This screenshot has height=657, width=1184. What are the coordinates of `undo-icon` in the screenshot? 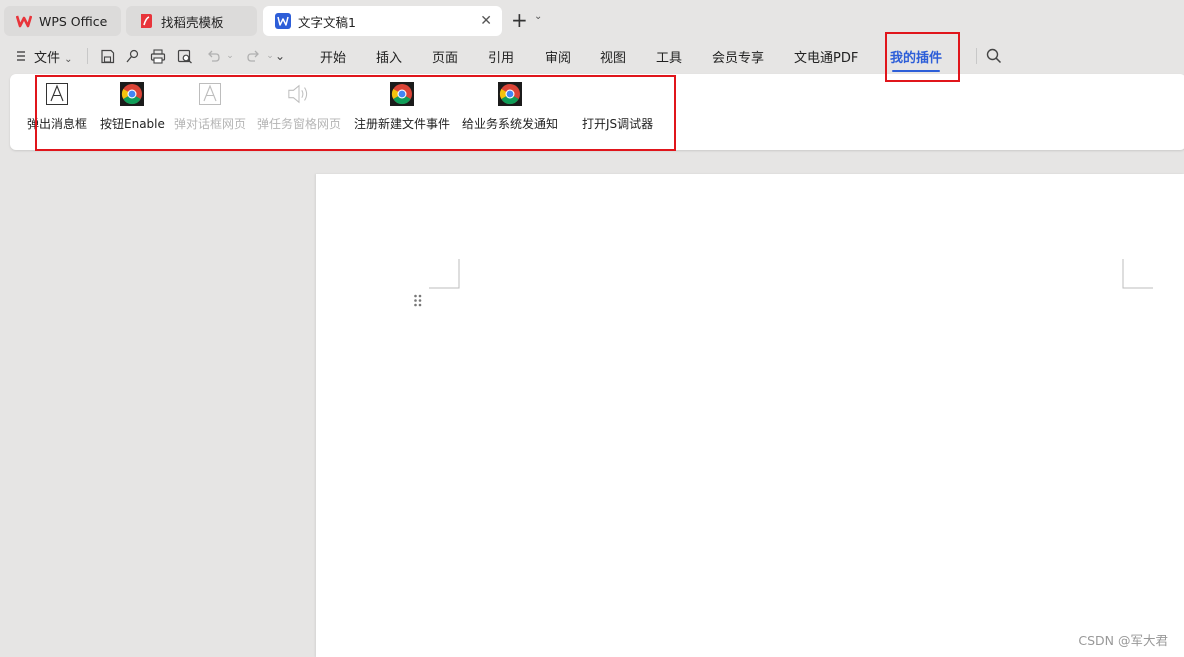 It's located at (213, 56).